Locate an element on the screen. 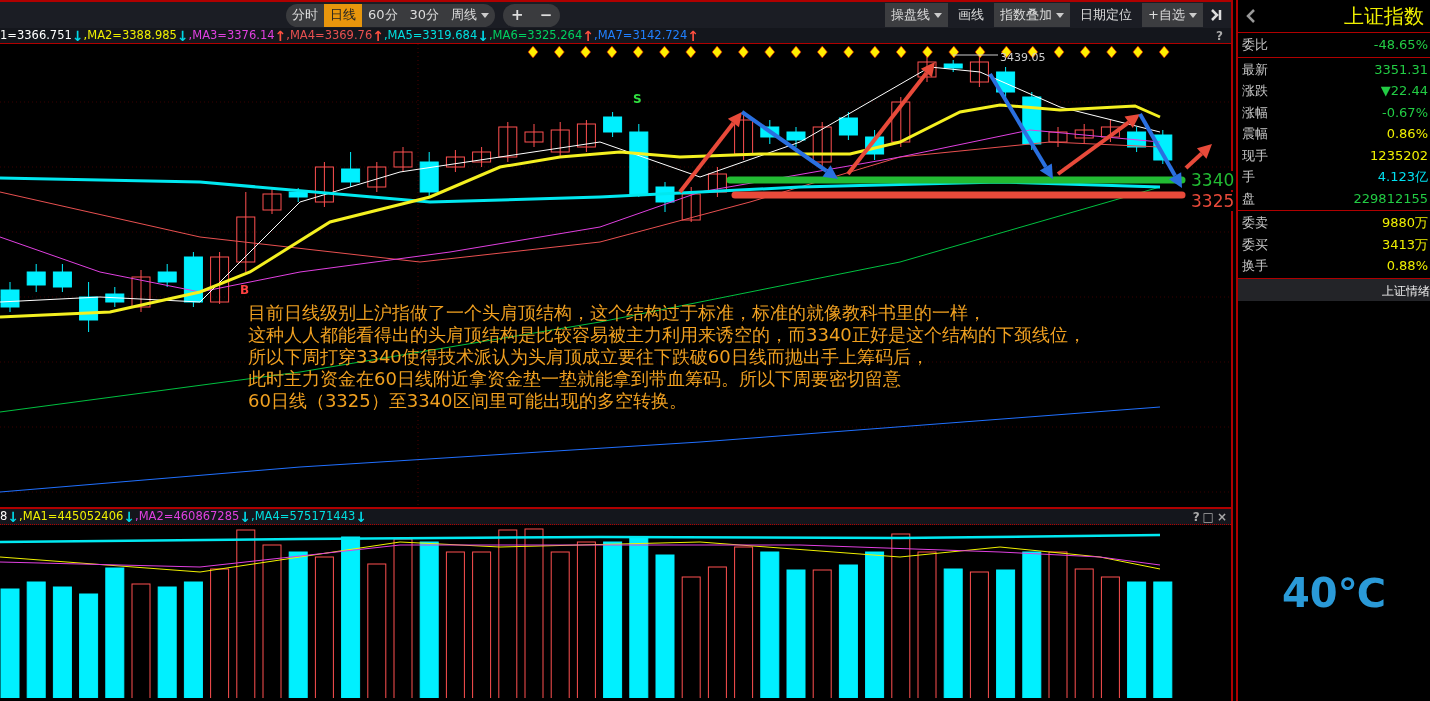 Image resolution: width=1430 pixels, height=701 pixels. quote-field-label: 最新 is located at coordinates (1255, 69).